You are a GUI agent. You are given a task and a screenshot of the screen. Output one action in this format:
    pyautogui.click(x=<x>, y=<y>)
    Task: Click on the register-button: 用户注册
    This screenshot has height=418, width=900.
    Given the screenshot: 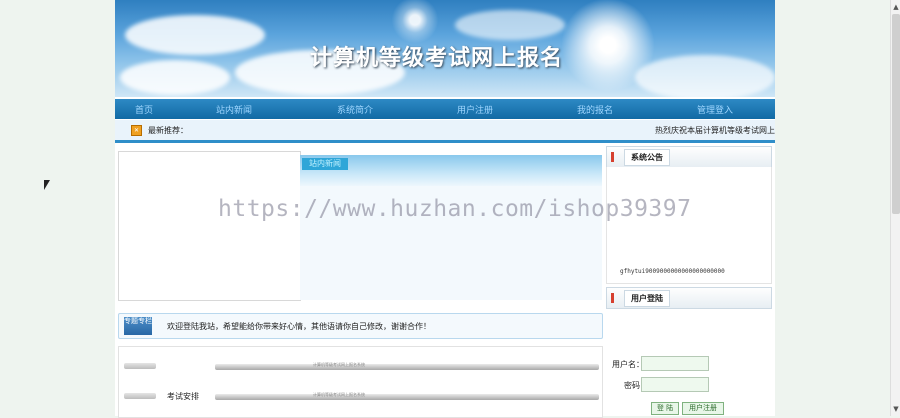 What is the action you would take?
    pyautogui.click(x=703, y=408)
    